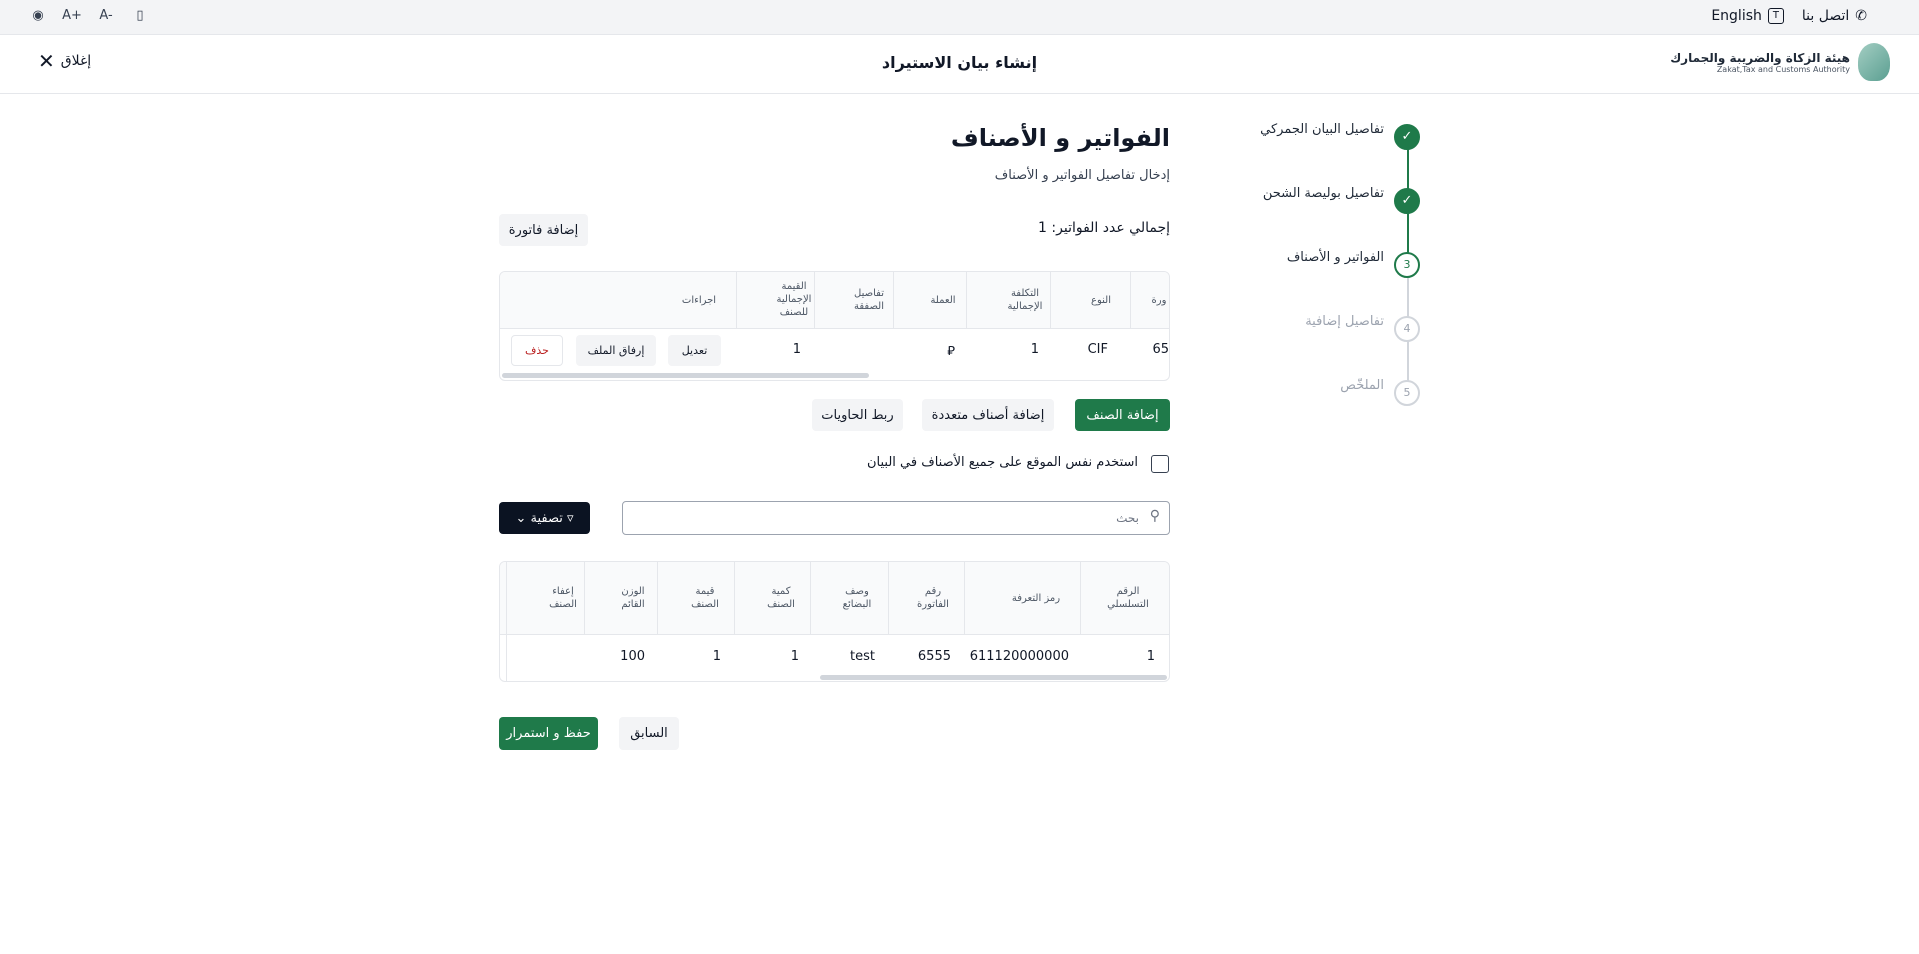 The image size is (1919, 954). Describe the element at coordinates (781, 598) in the screenshot. I see `col-item-qty: كمية الصنف` at that location.